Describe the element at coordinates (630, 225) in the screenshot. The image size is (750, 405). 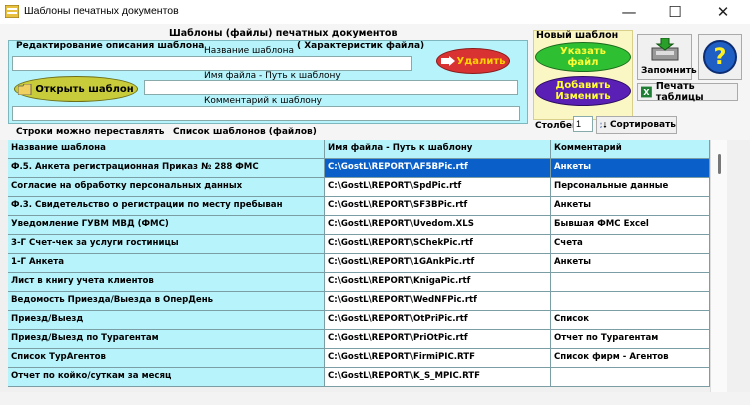
I see `cell-comment: Бывшая ФМС Excel` at that location.